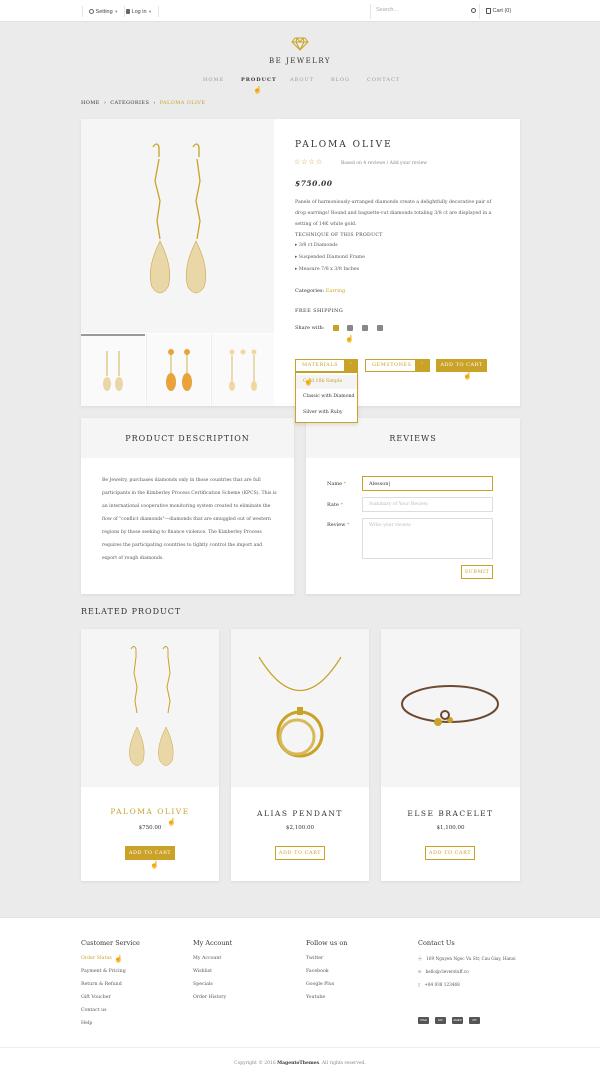 The image size is (600, 1086). What do you see at coordinates (90, 103) in the screenshot?
I see `breadcrumb-home: HOME` at bounding box center [90, 103].